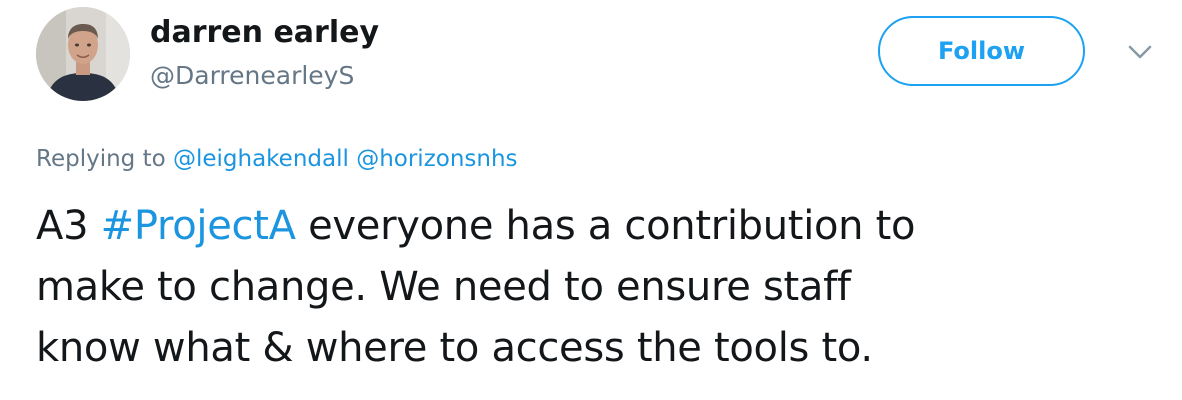  What do you see at coordinates (1140, 52) in the screenshot?
I see `chevron-down-icon` at bounding box center [1140, 52].